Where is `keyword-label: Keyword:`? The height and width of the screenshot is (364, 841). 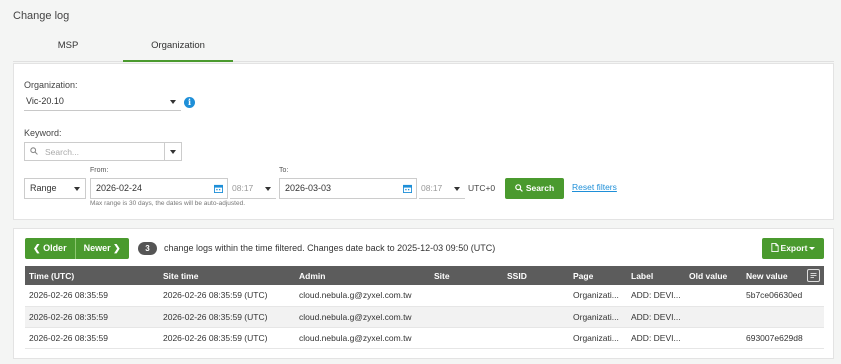 keyword-label: Keyword: is located at coordinates (43, 133).